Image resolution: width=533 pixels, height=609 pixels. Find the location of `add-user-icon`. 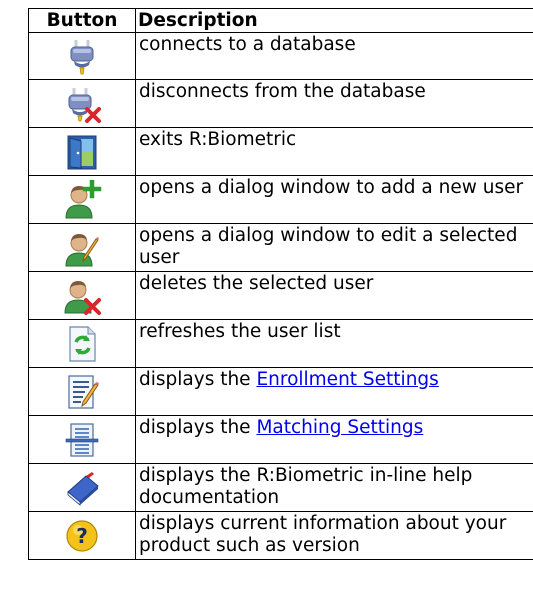

add-user-icon is located at coordinates (82, 199).